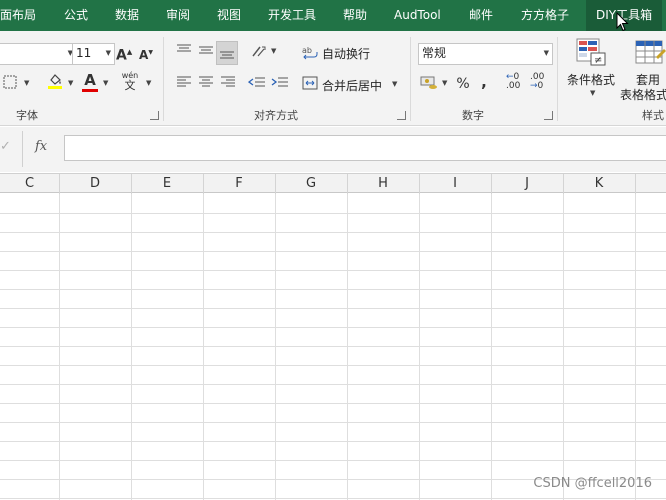  I want to click on font-color-button: A, so click(90, 80).